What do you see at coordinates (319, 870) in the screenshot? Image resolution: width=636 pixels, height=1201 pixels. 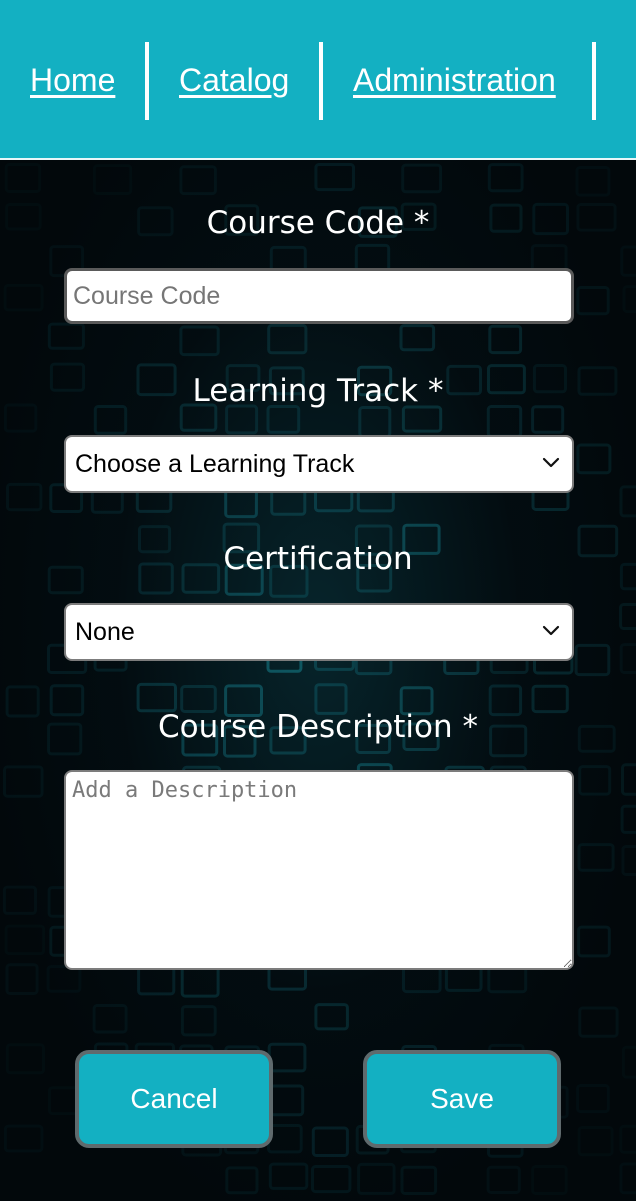 I see `course-description-textarea` at bounding box center [319, 870].